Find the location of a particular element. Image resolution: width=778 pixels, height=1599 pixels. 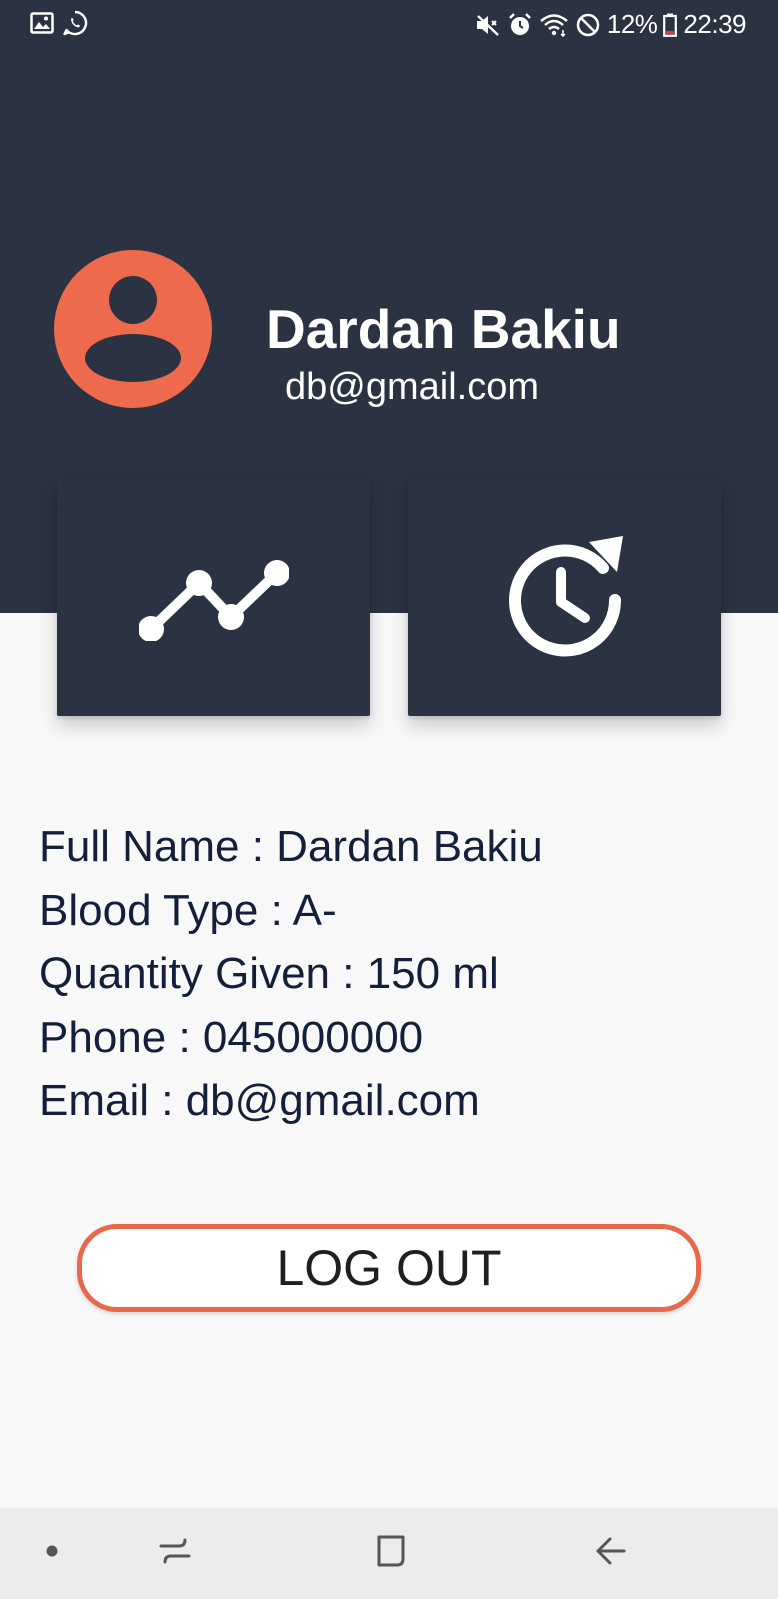

status-right-icons: 12% 22:39 is located at coordinates (610, 24).